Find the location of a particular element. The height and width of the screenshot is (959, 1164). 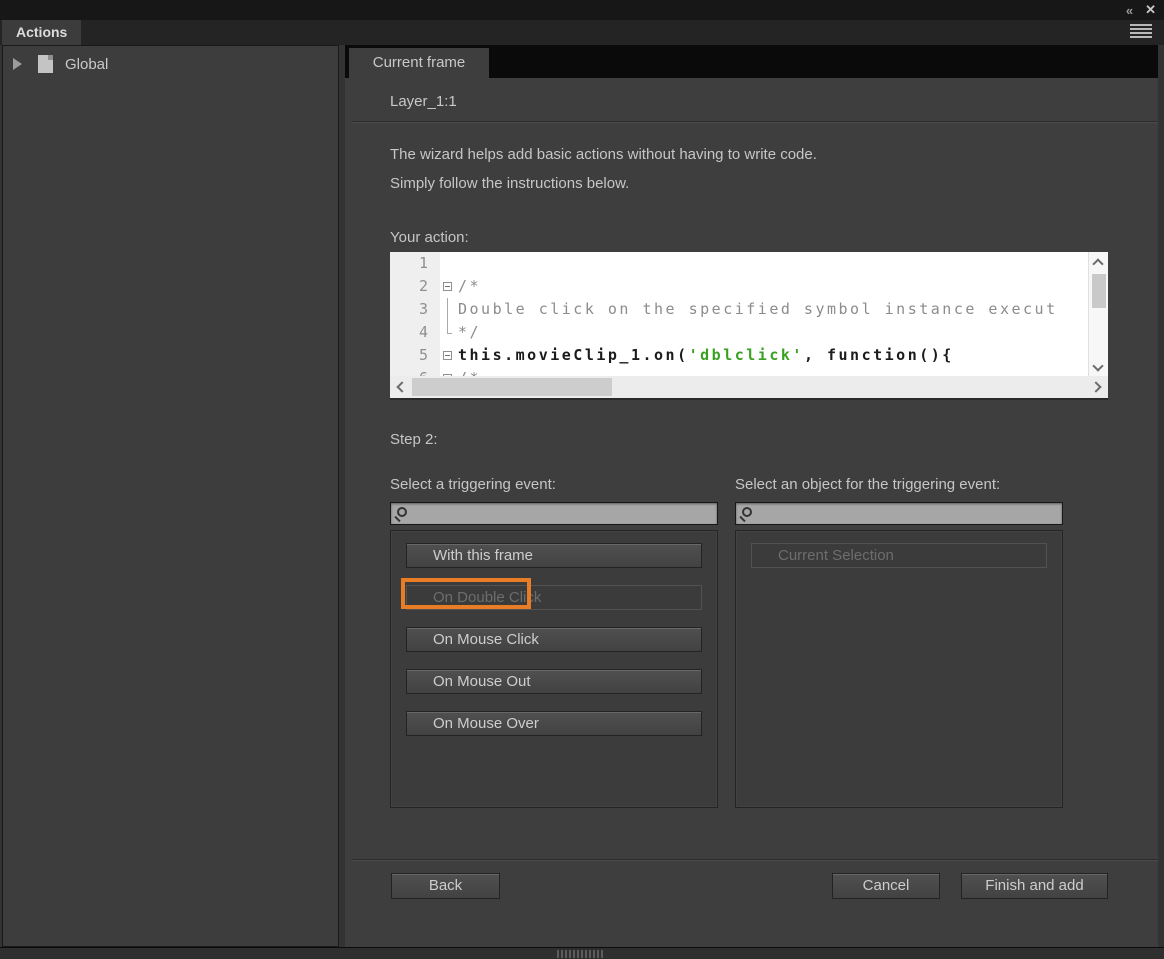

event-option-on-mouse-click: On Mouse Click is located at coordinates (554, 639).